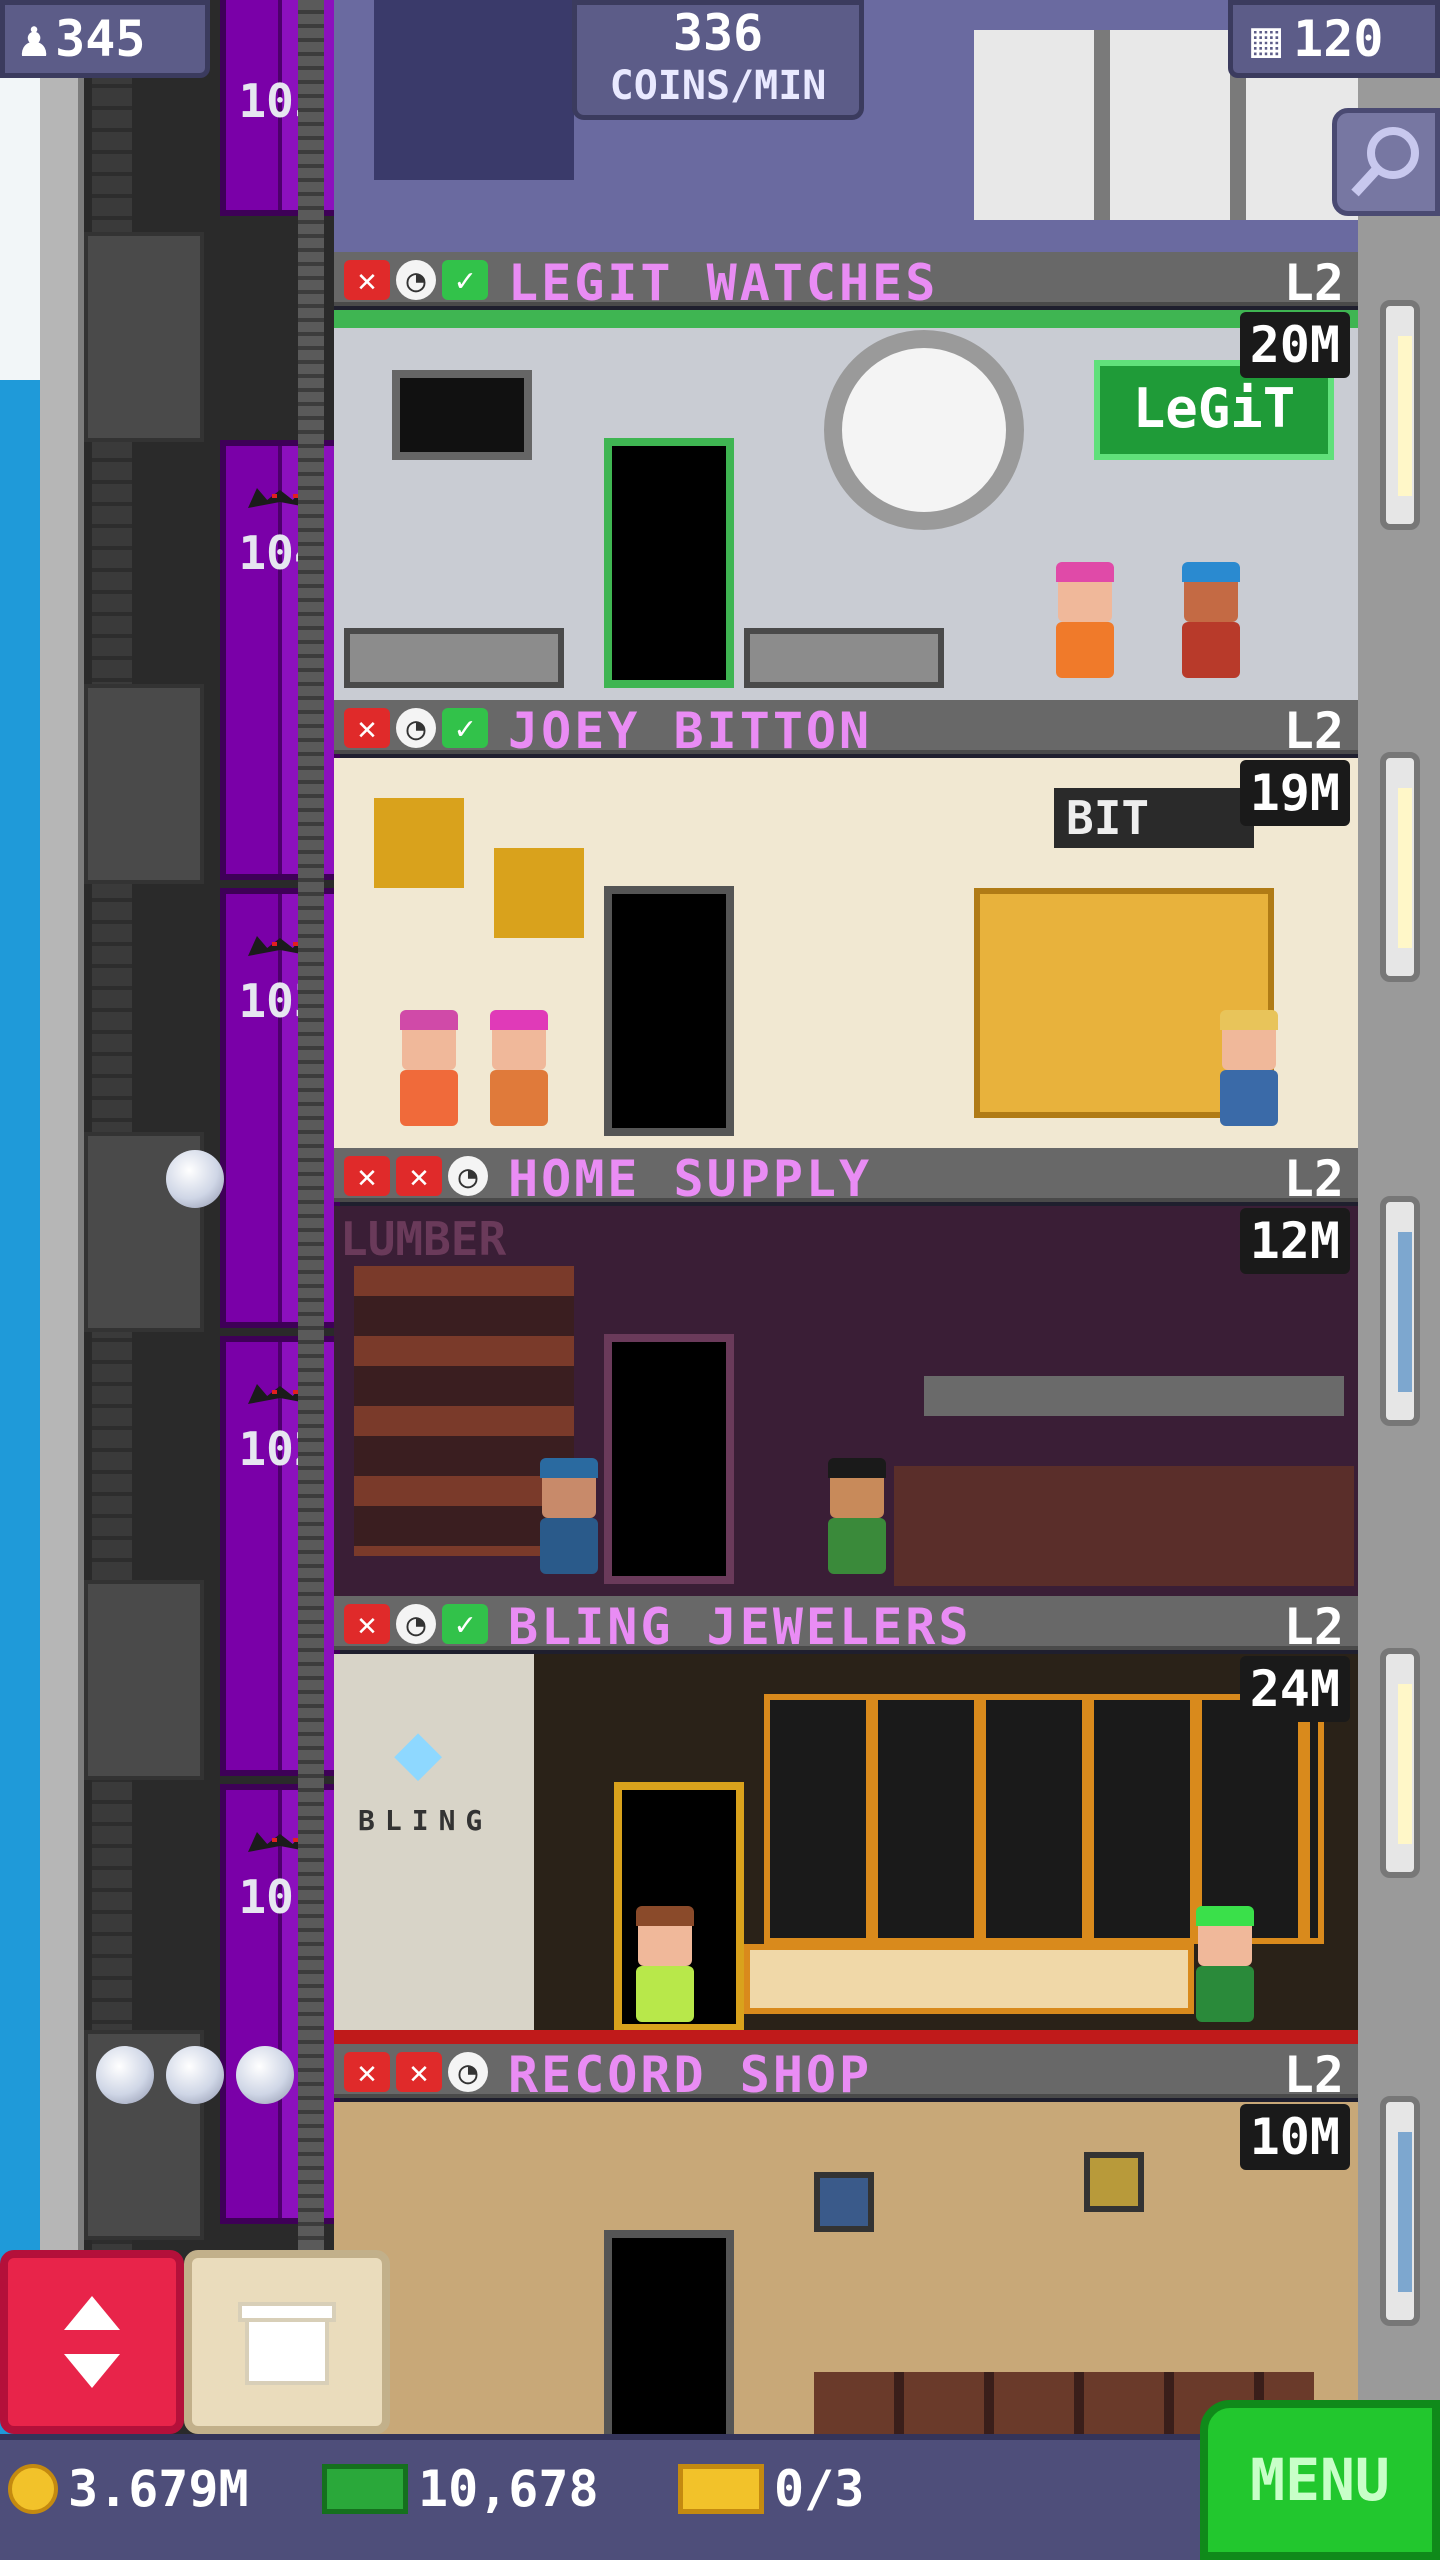 Image resolution: width=1440 pixels, height=2560 pixels. I want to click on building-icon: ▦, so click(1266, 39).